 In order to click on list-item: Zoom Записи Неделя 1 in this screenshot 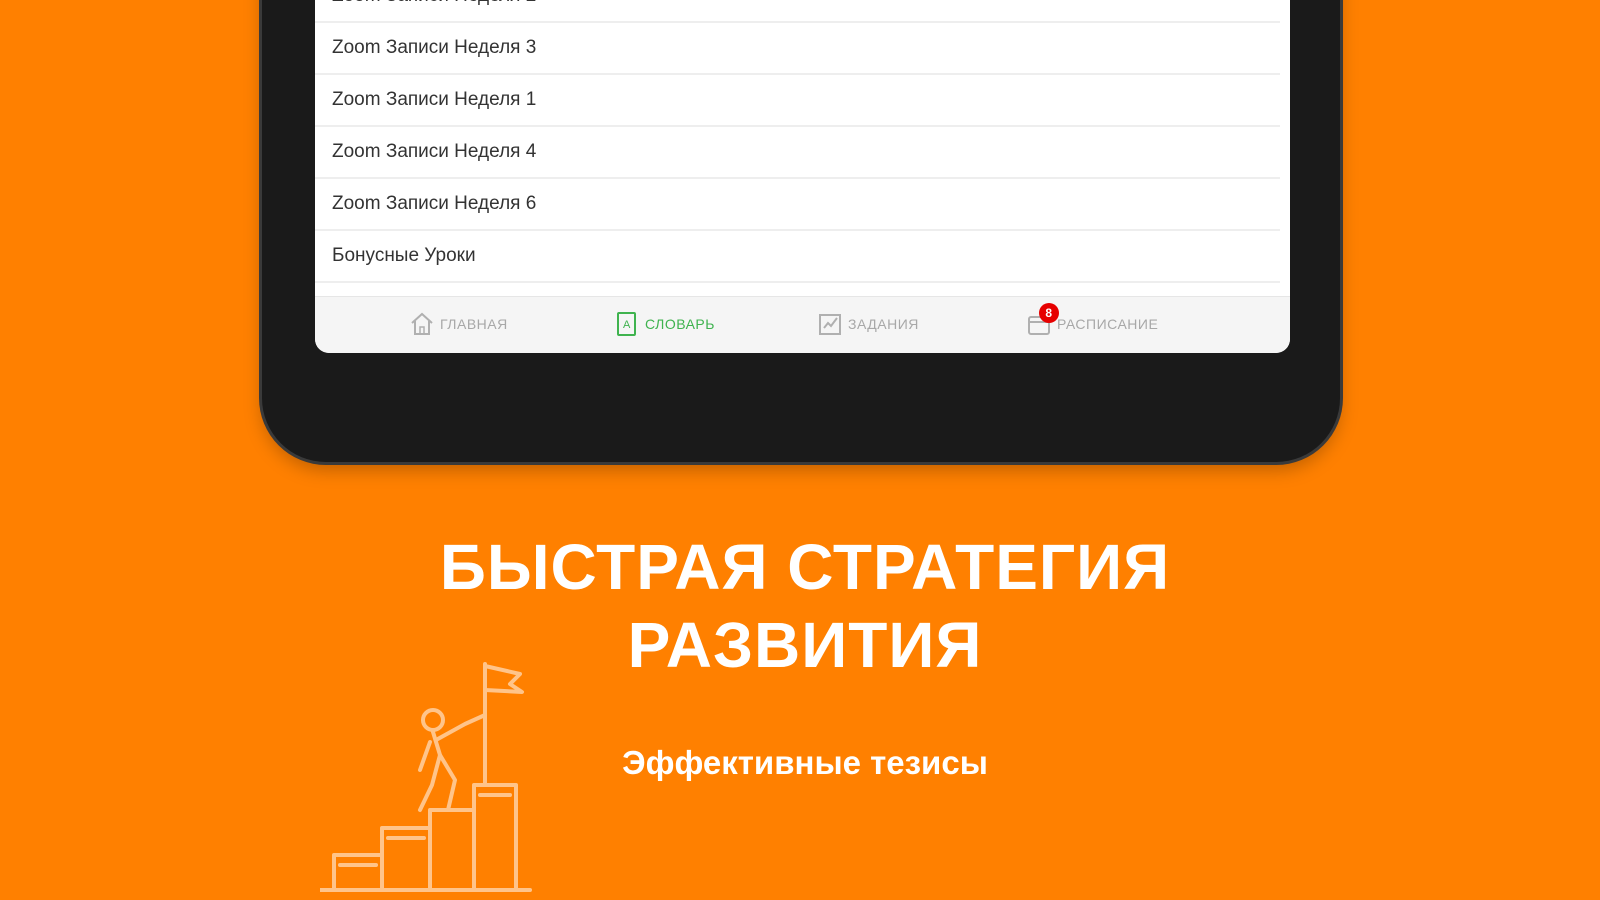, I will do `click(797, 101)`.